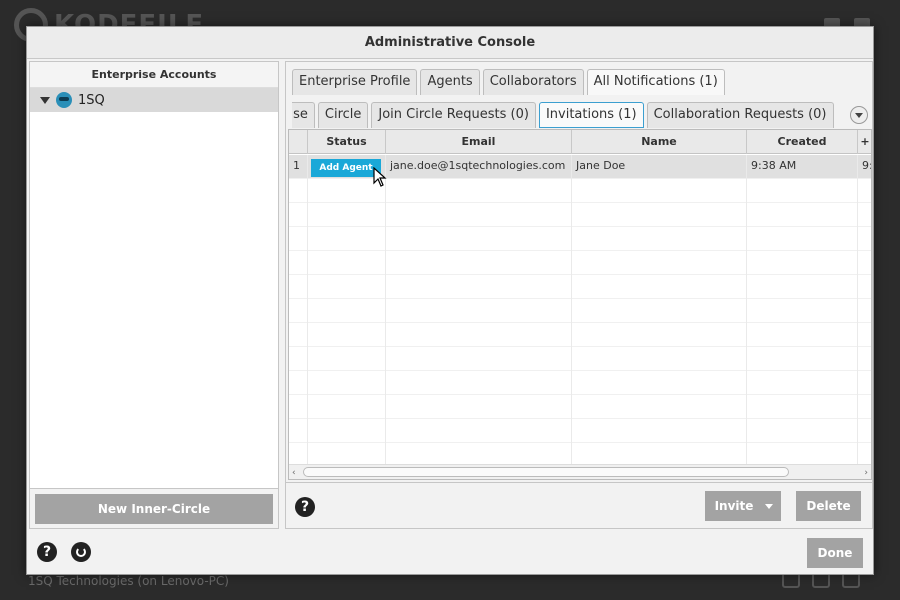  I want to click on add-agent-button: Add Agent, so click(346, 168).